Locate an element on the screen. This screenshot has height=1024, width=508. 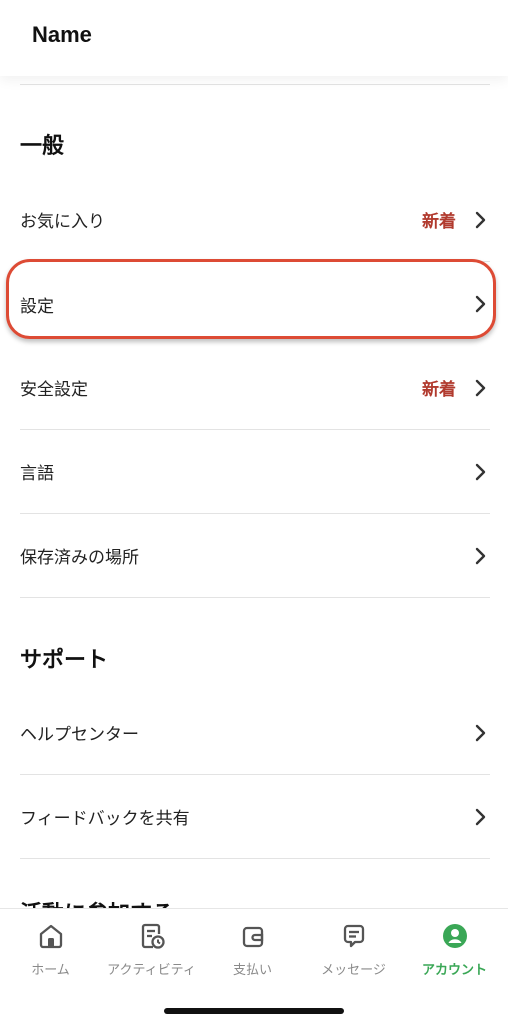
row-settings: 設定 is located at coordinates (255, 304).